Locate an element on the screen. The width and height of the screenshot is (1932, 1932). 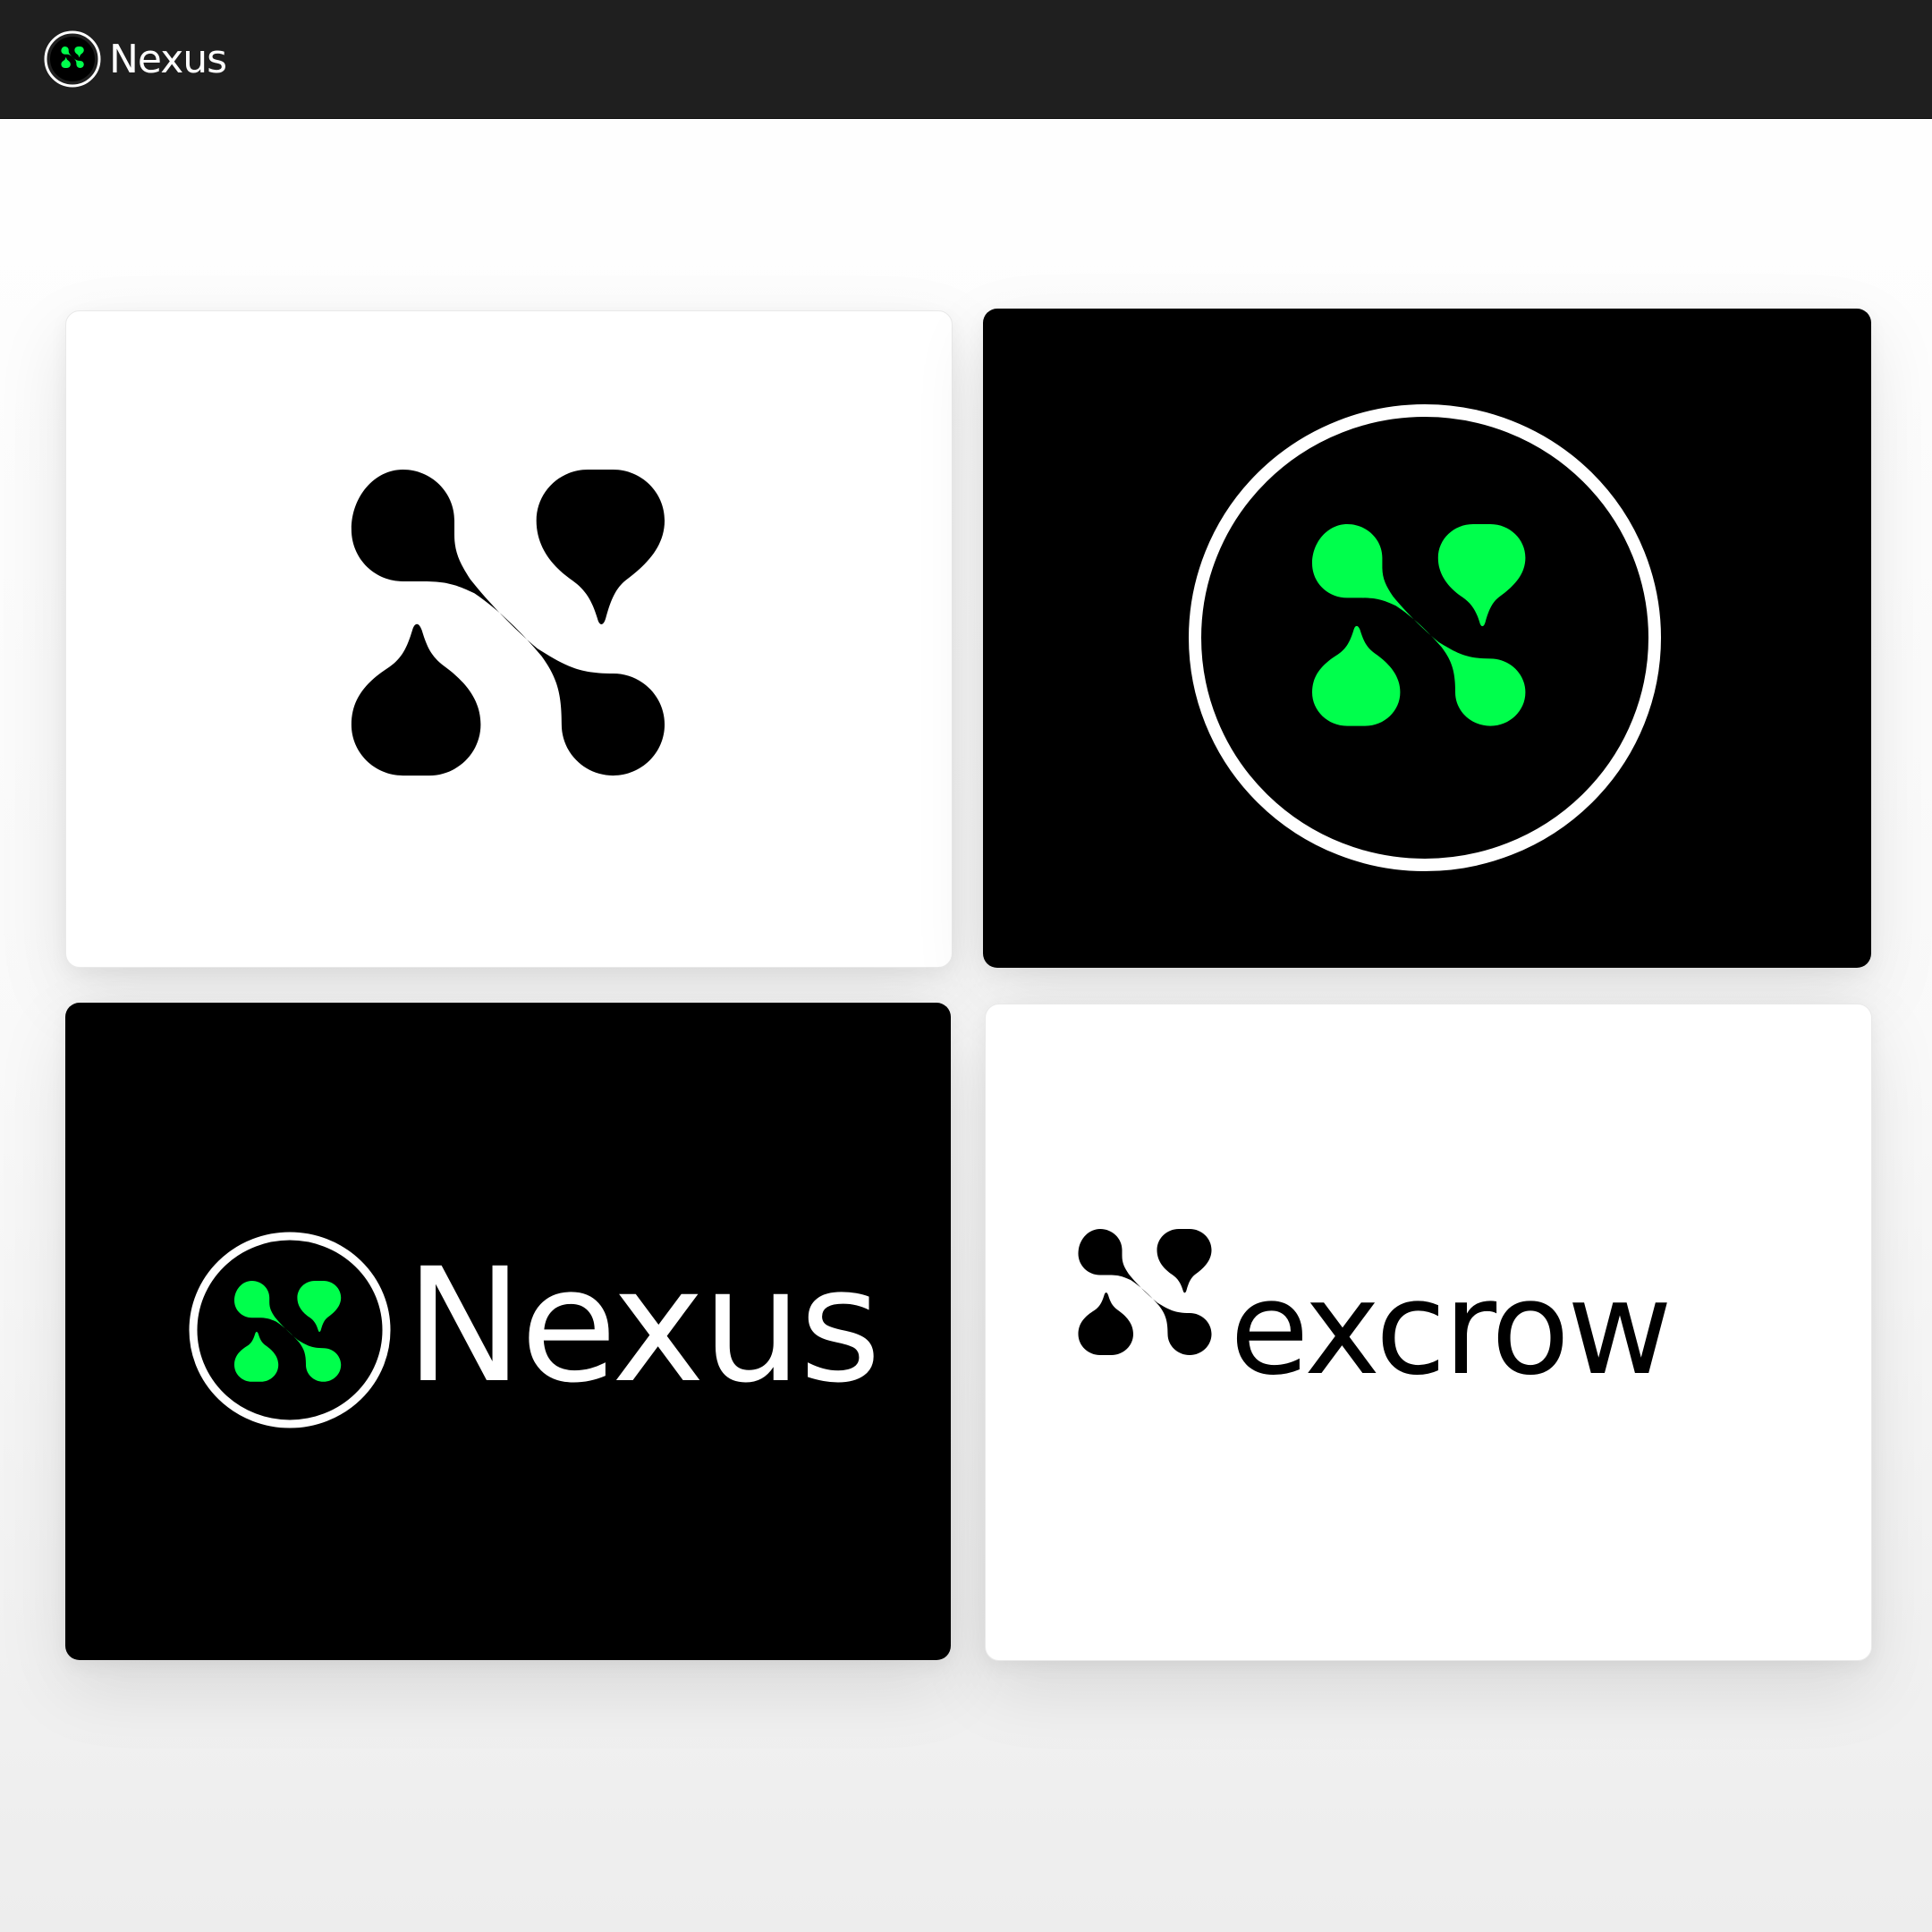
nexus-mark-black-icon is located at coordinates (508, 623).